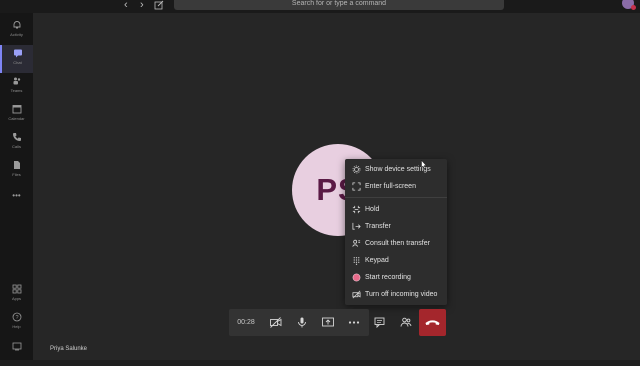  Describe the element at coordinates (16, 118) in the screenshot. I see `rail-label: Calendar` at that location.